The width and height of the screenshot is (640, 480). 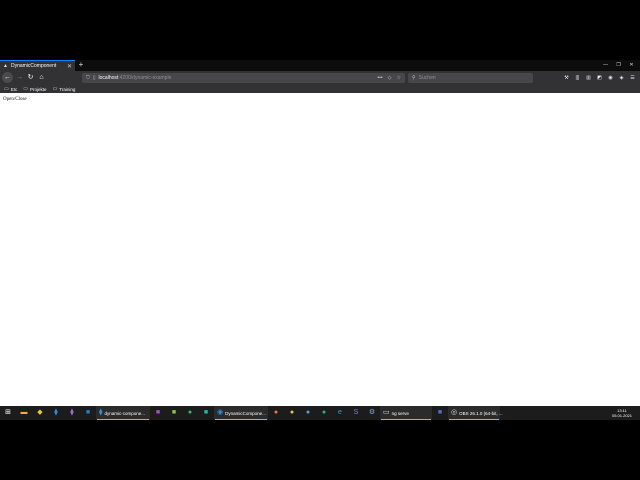 What do you see at coordinates (14, 89) in the screenshot?
I see `bookmark-label: Etc` at bounding box center [14, 89].